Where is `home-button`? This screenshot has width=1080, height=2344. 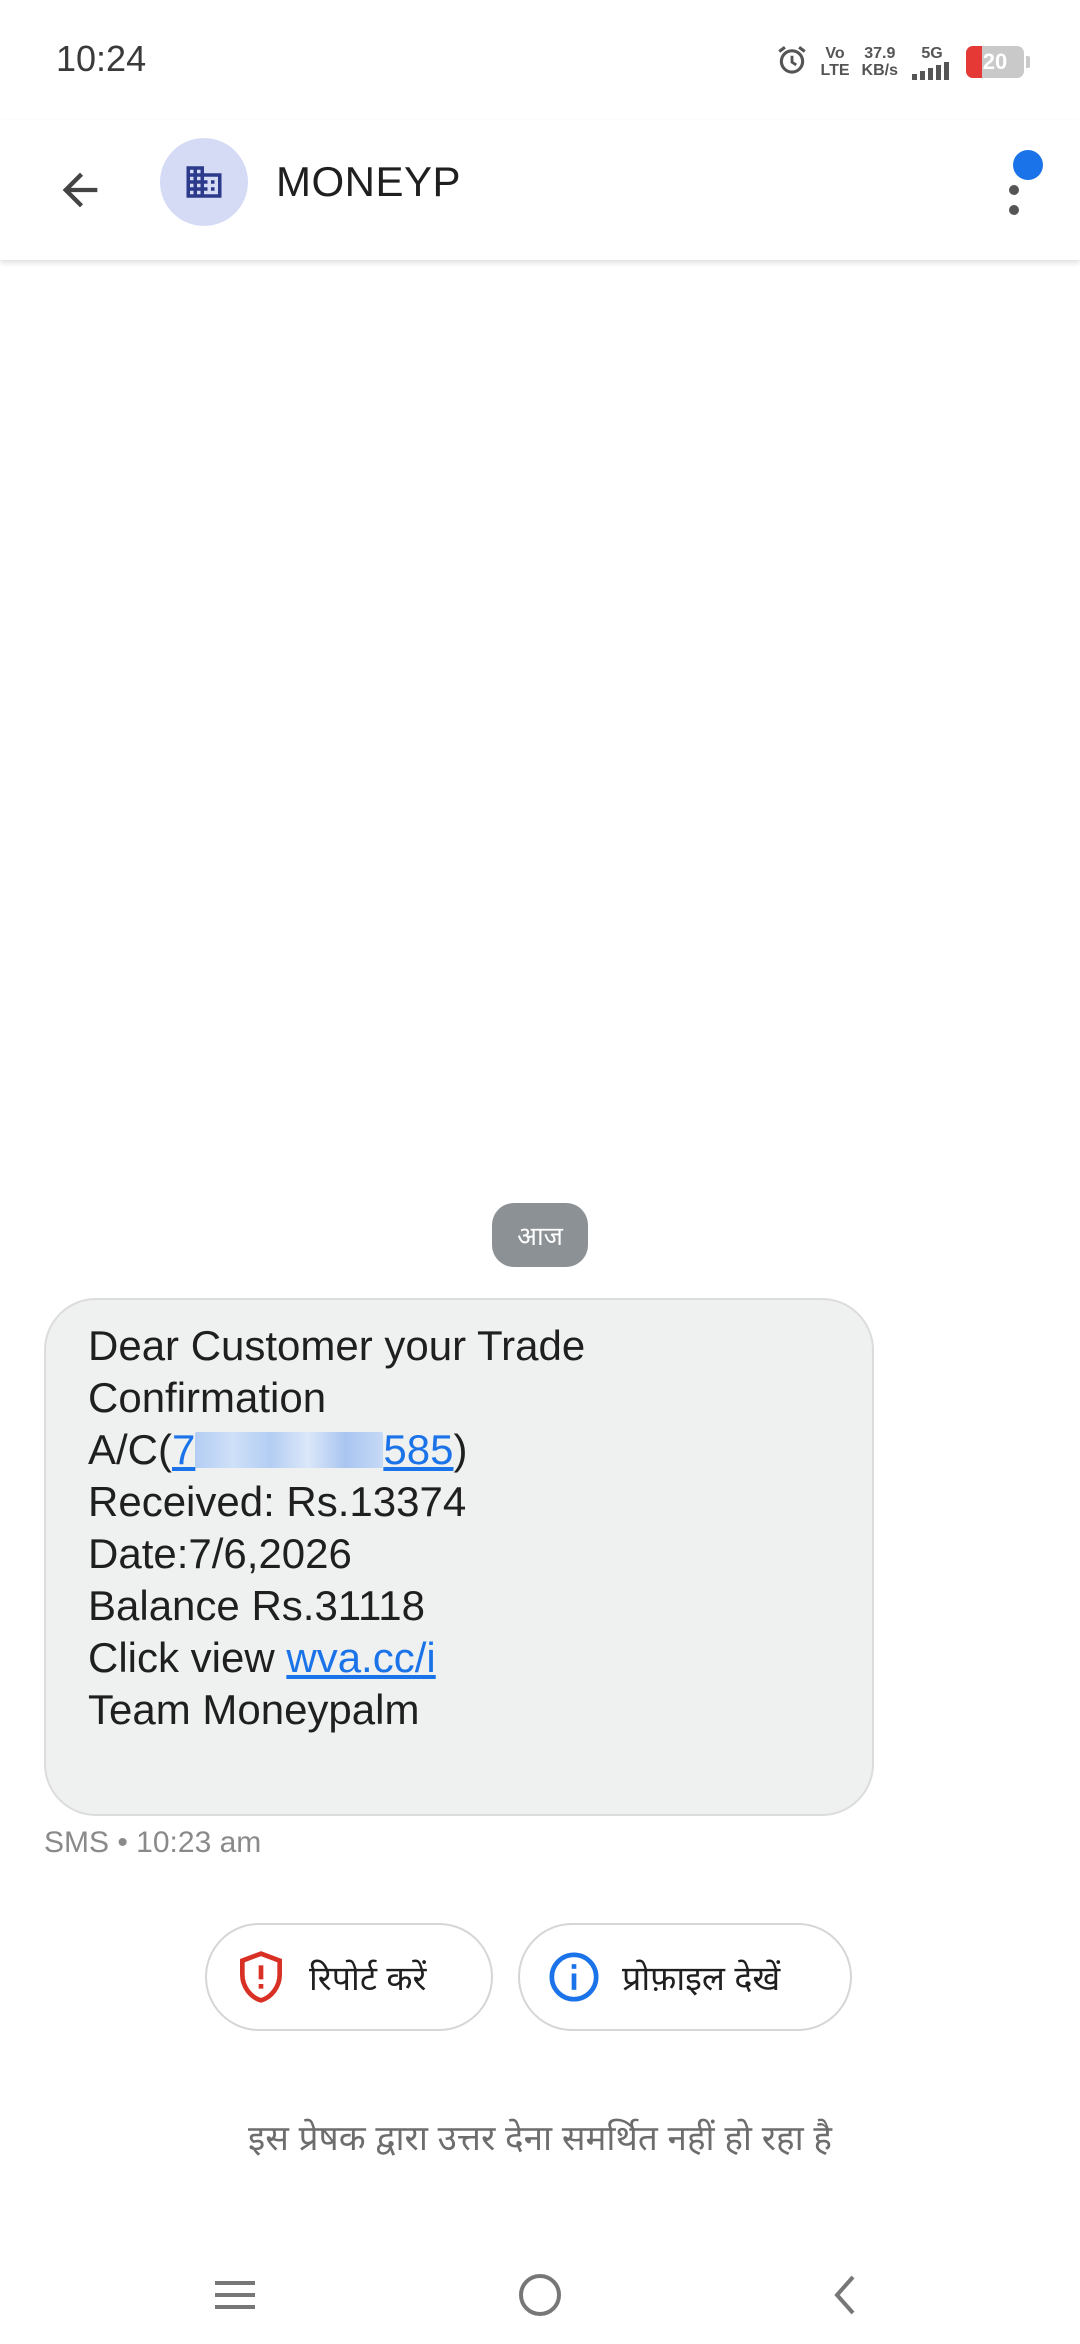 home-button is located at coordinates (540, 2295).